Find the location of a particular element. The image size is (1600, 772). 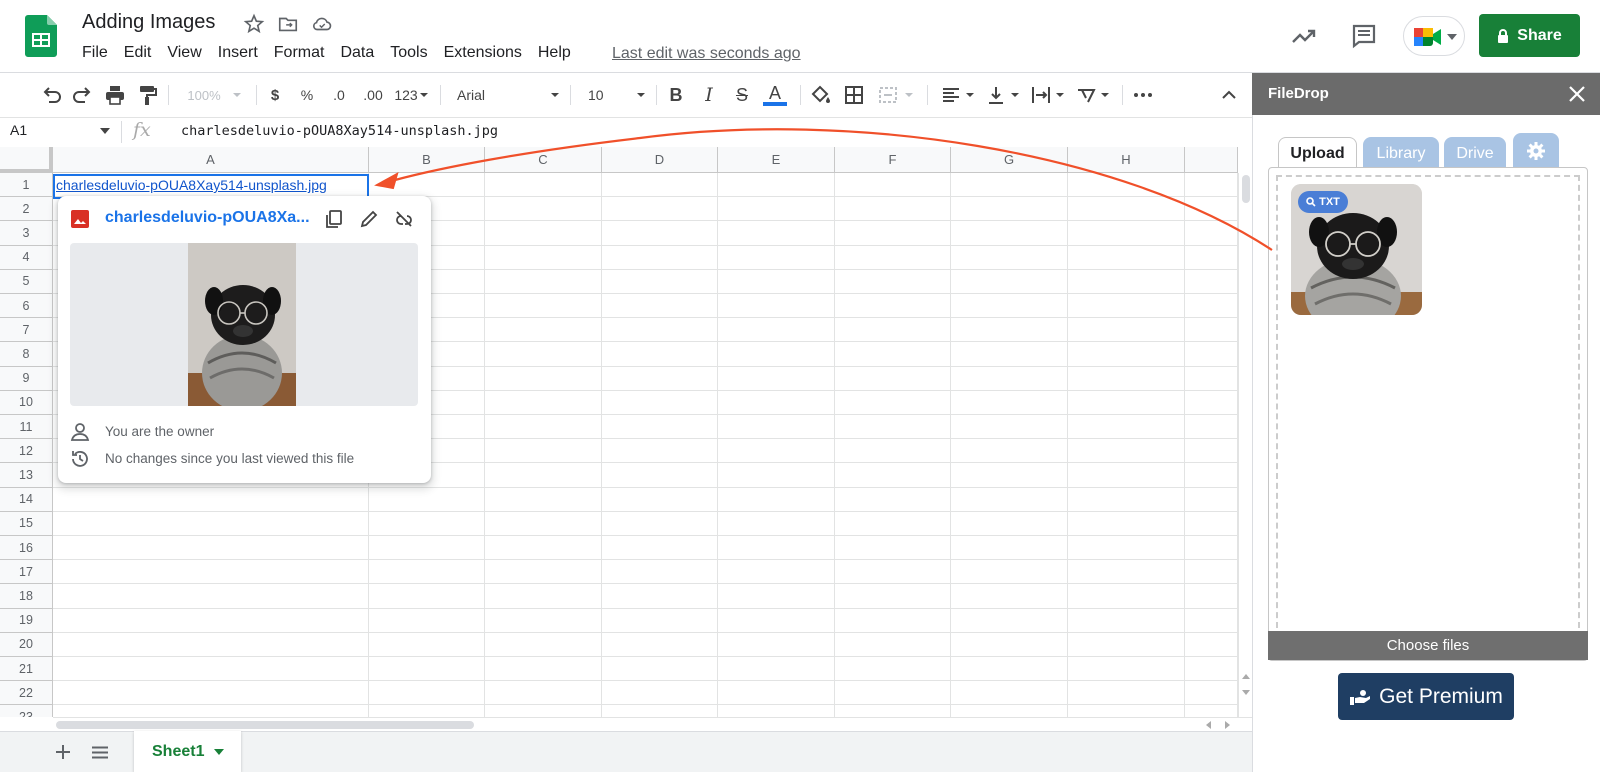

column-header-g: G is located at coordinates (1009, 160).